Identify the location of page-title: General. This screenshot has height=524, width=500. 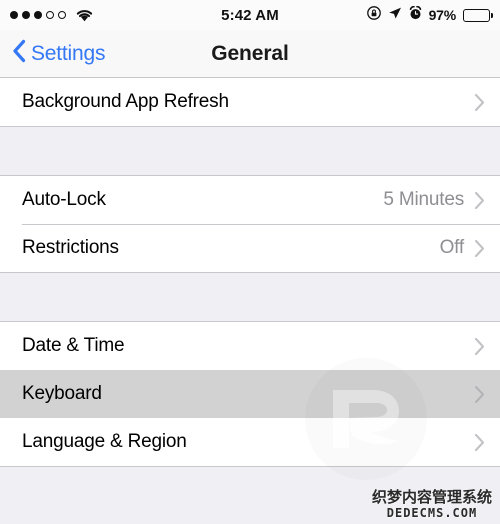
(250, 53).